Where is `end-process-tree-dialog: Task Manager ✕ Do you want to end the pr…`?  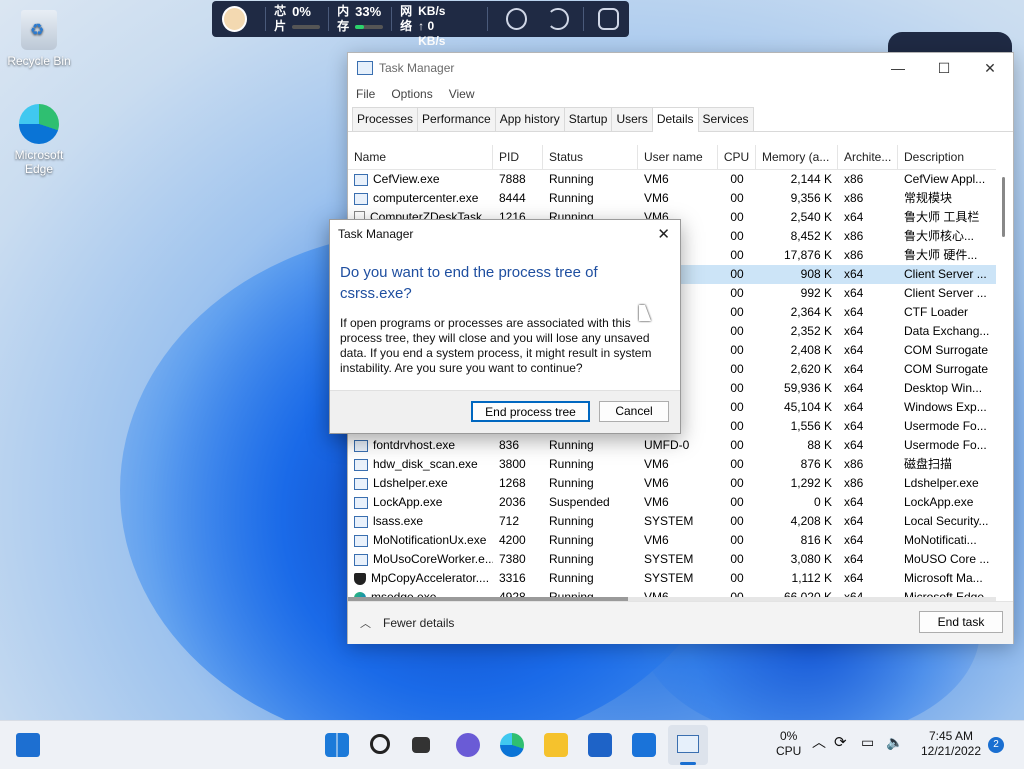
end-process-tree-dialog: Task Manager ✕ Do you want to end the pr… is located at coordinates (505, 326).